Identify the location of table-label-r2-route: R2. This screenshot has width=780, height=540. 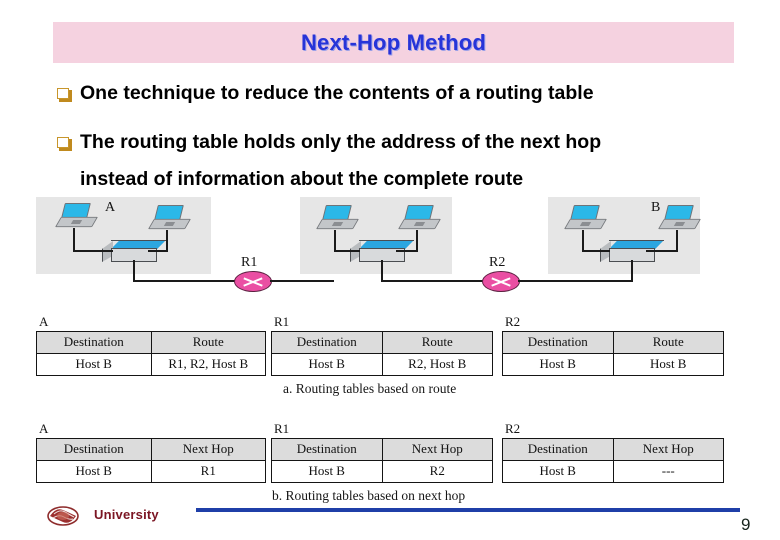
(513, 321).